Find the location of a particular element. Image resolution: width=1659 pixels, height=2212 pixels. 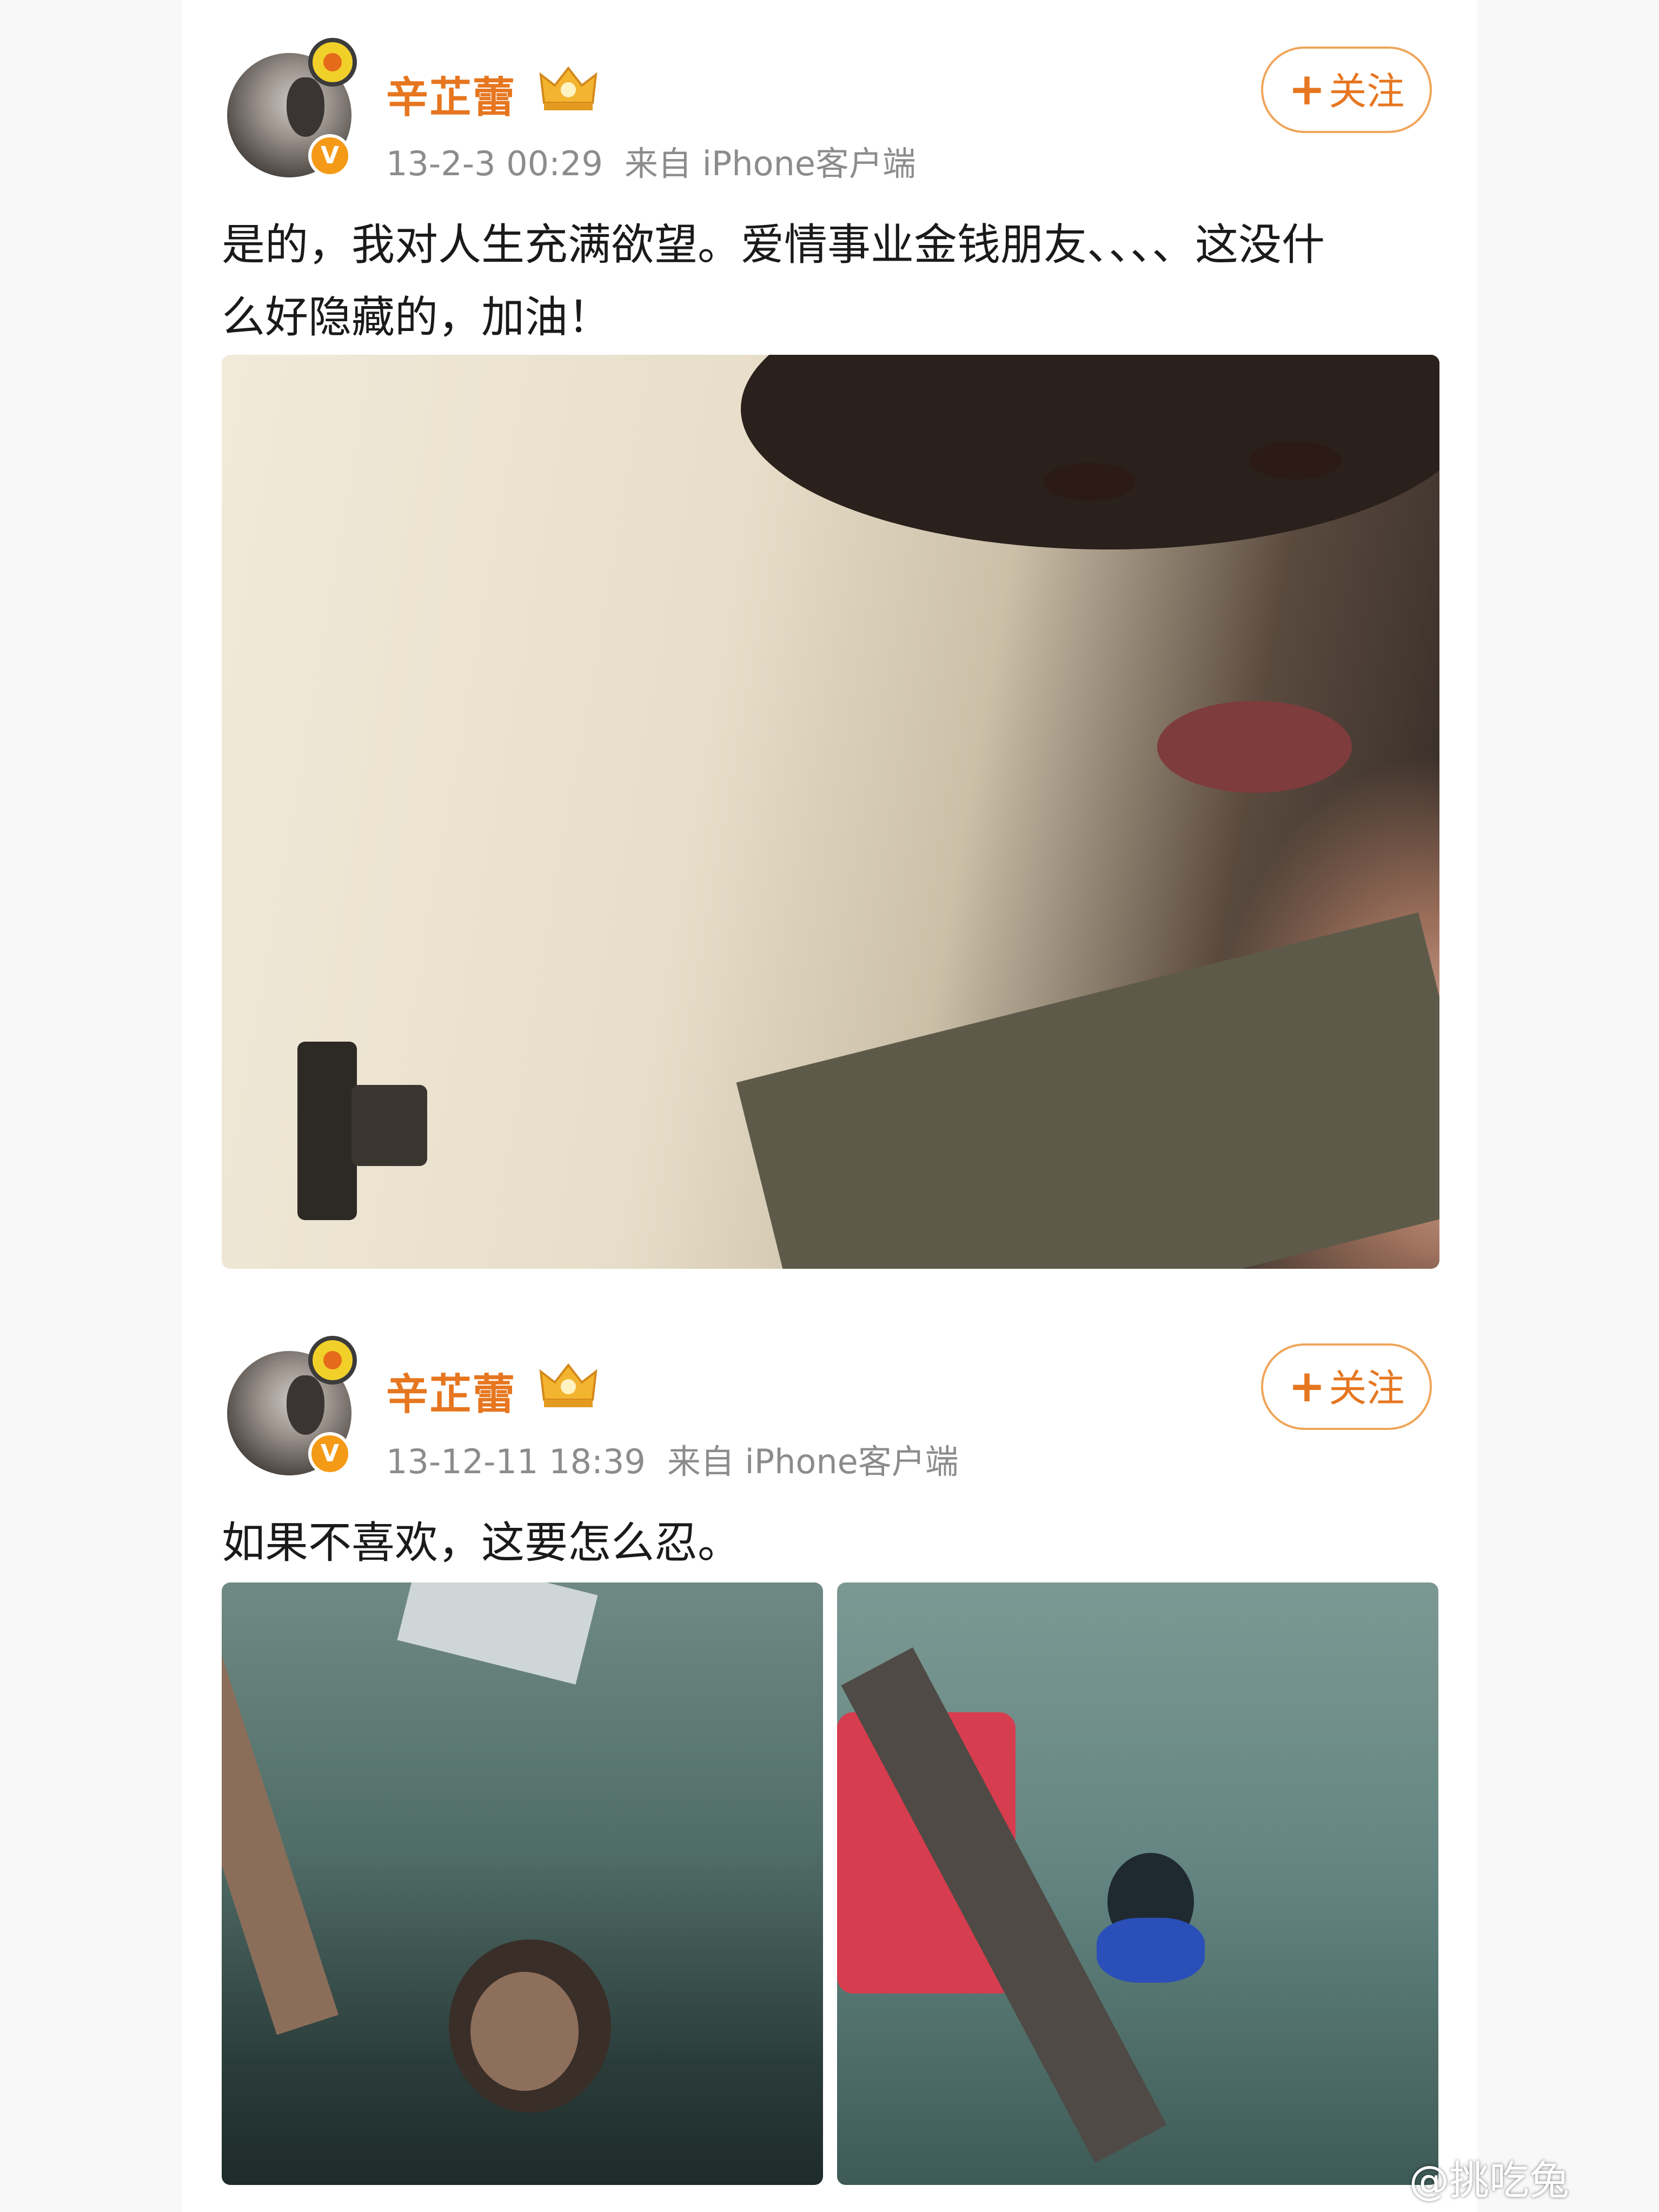

image-boat-edge is located at coordinates (497, 1633).